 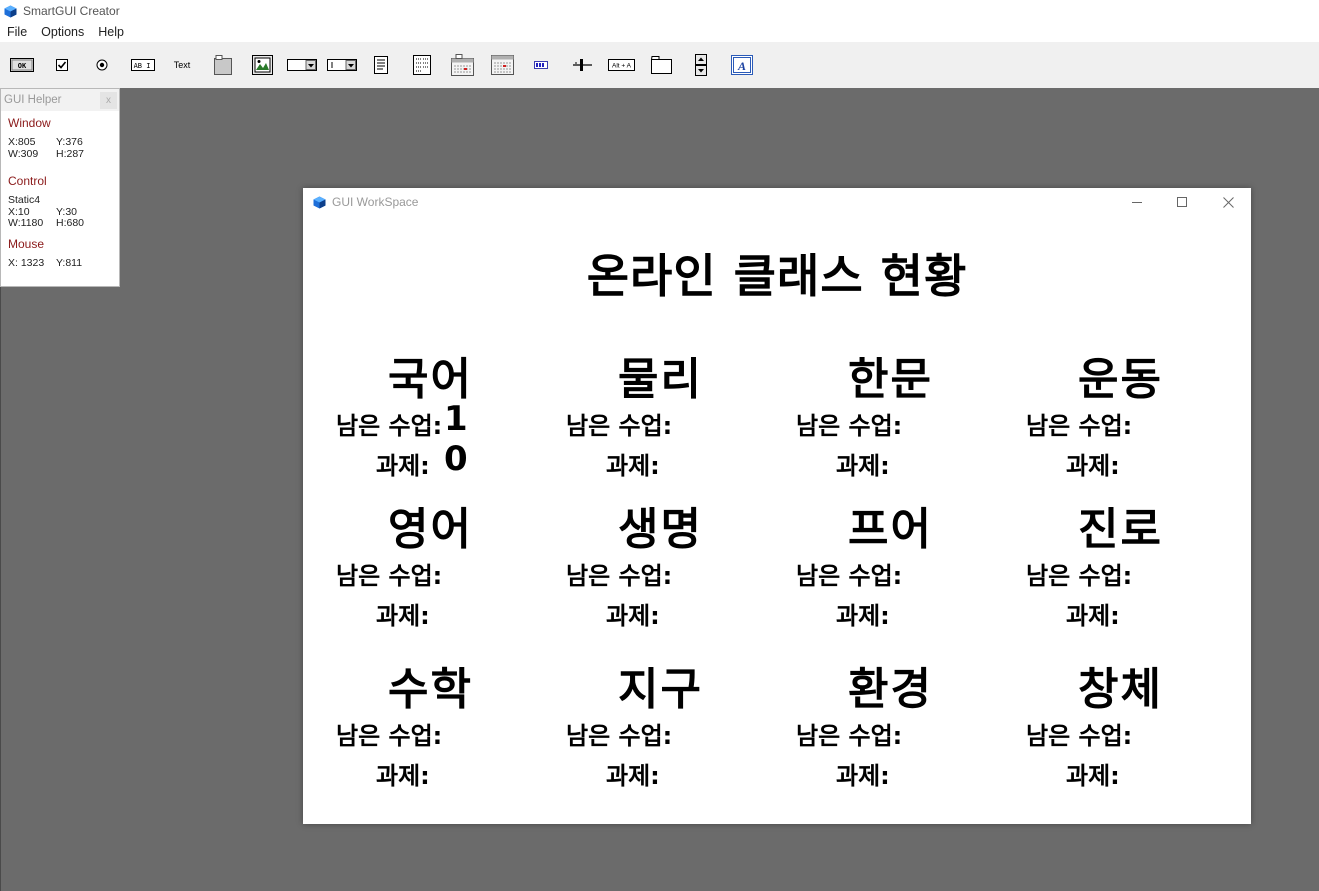 I want to click on helper-window-label: Window, so click(x=29, y=123).